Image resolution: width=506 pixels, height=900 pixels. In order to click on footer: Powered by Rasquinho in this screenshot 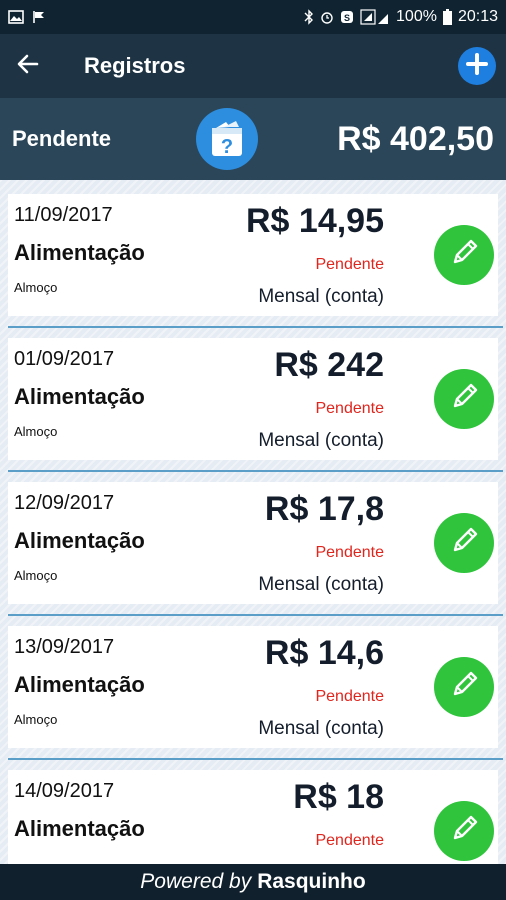, I will do `click(253, 882)`.